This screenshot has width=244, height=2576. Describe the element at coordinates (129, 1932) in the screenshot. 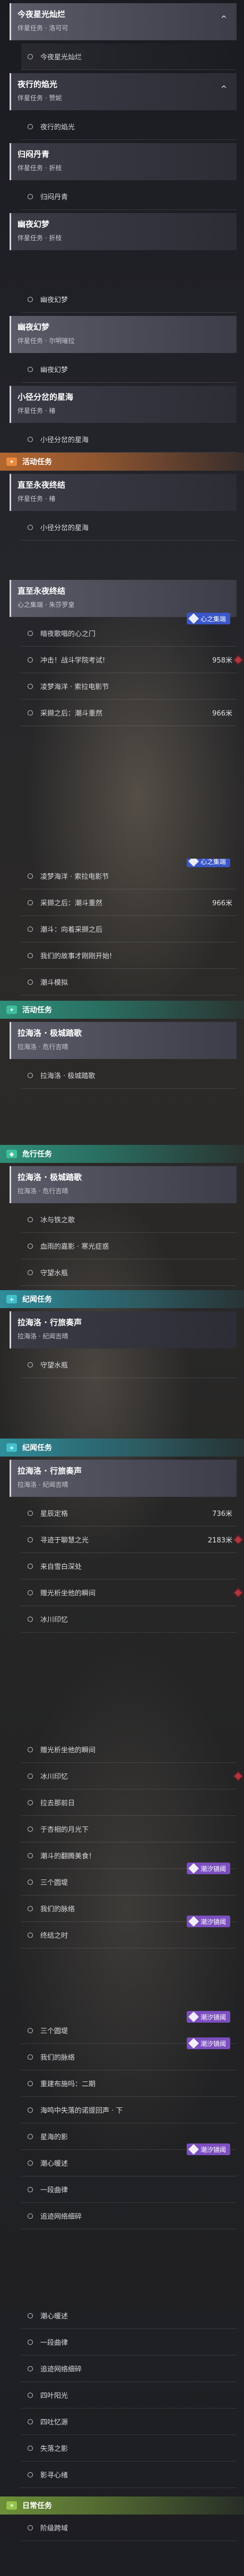

I see `list-item: 终结之时 潮汐镜阈` at that location.